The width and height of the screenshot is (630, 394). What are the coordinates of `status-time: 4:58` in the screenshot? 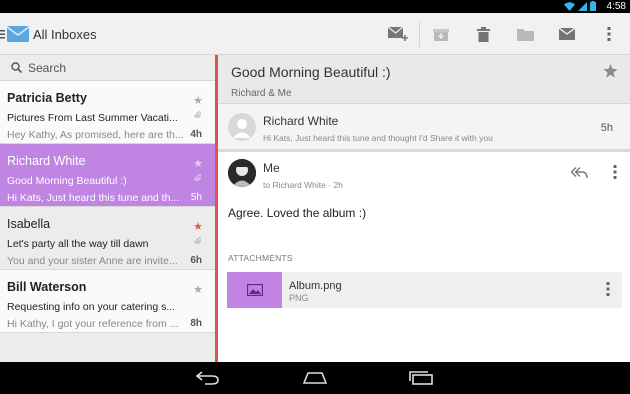 It's located at (616, 6).